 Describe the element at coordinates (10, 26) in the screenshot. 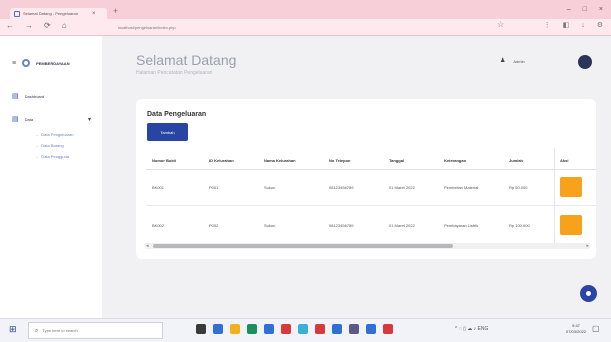

I see `back-icon: ←` at that location.